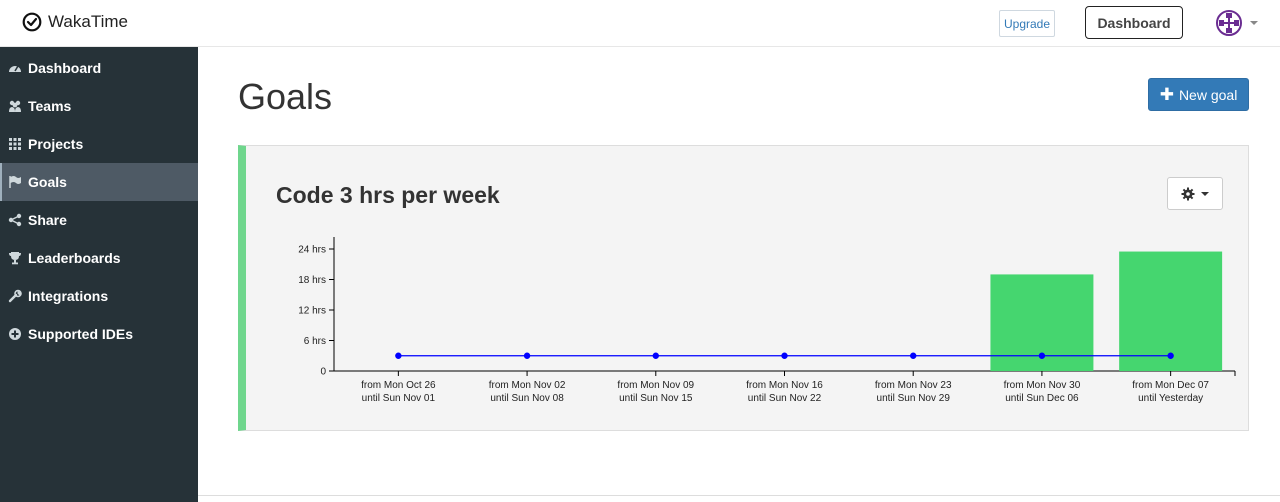 The width and height of the screenshot is (1280, 502). What do you see at coordinates (14, 334) in the screenshot?
I see `plus-circle-icon` at bounding box center [14, 334].